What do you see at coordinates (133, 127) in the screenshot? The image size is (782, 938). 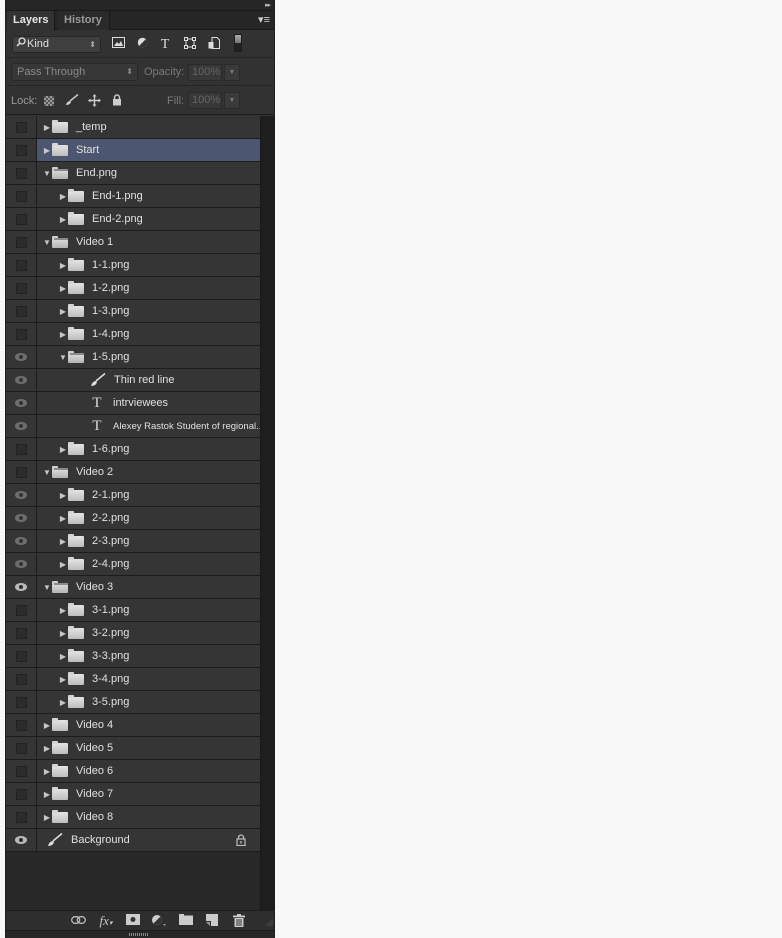 I see `layer-row: ▶ _temp` at bounding box center [133, 127].